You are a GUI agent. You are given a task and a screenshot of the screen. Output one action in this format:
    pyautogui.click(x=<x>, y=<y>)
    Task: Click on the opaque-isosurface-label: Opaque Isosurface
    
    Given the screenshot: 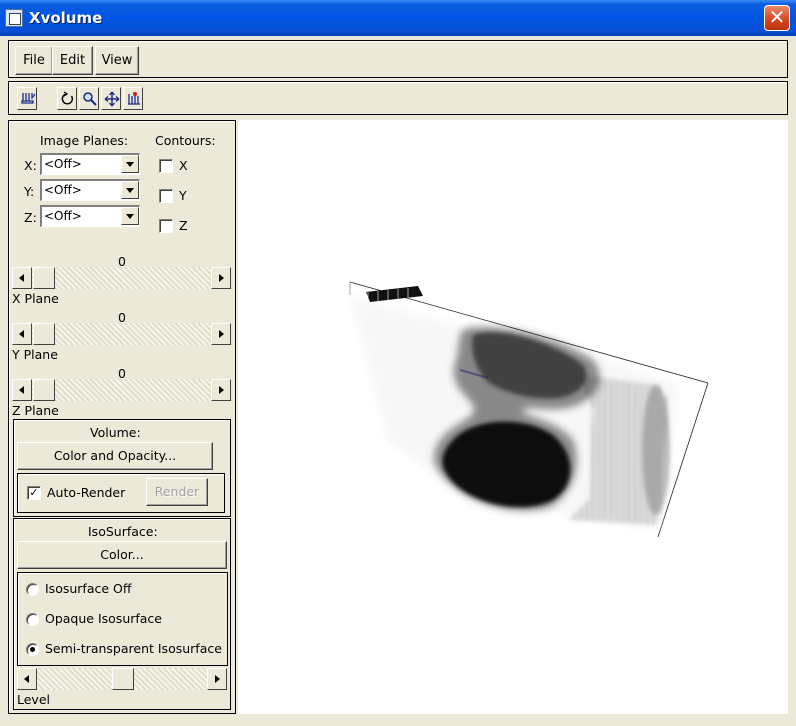 What is the action you would take?
    pyautogui.click(x=103, y=618)
    